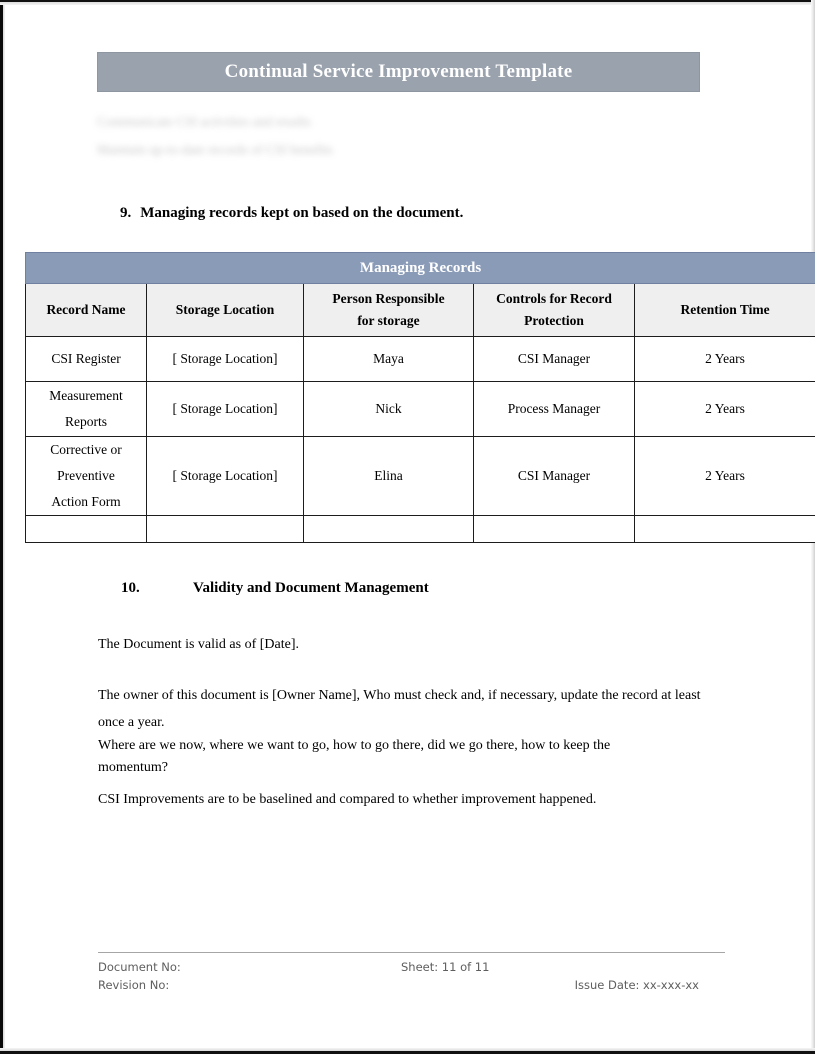 The image size is (815, 1054). I want to click on cell-record-name: CSI Register, so click(86, 359).